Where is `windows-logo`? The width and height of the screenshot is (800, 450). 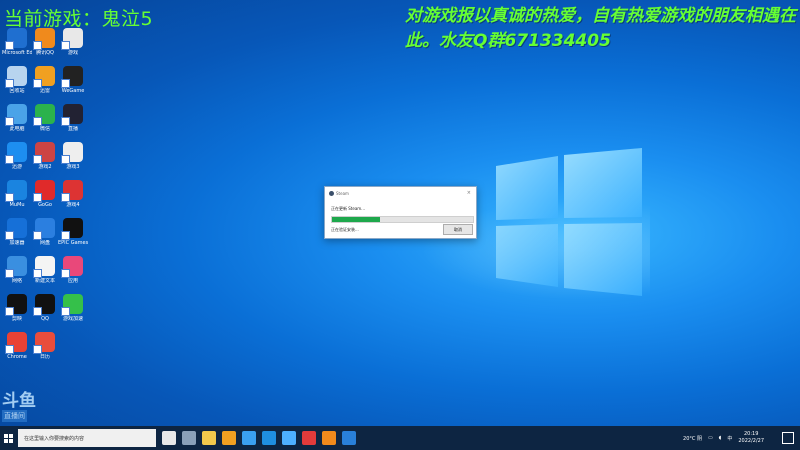 windows-logo is located at coordinates (569, 222).